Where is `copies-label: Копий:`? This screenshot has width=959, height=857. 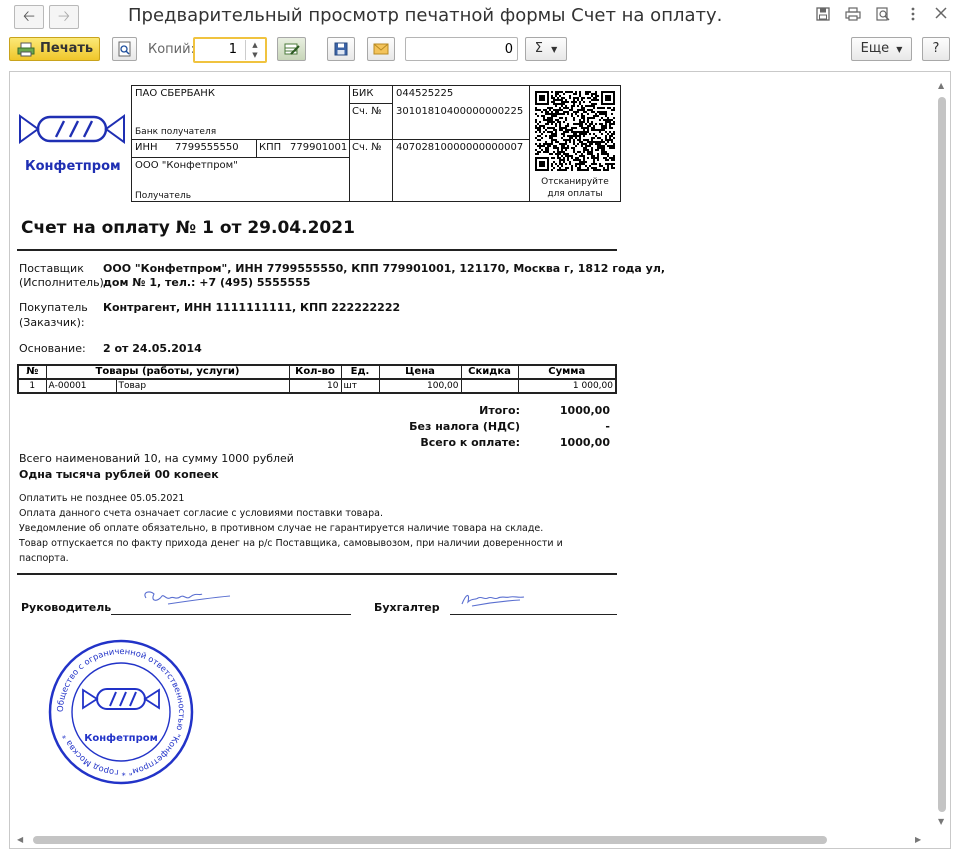 copies-label: Копий: is located at coordinates (171, 49).